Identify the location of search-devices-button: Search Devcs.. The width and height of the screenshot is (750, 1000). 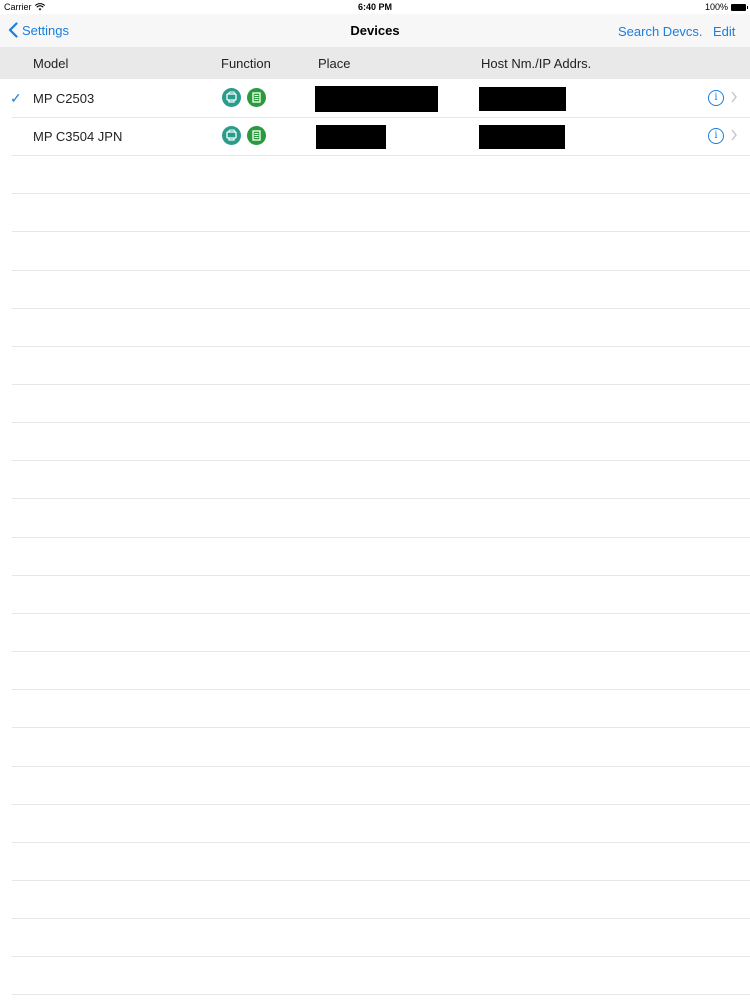
(660, 31).